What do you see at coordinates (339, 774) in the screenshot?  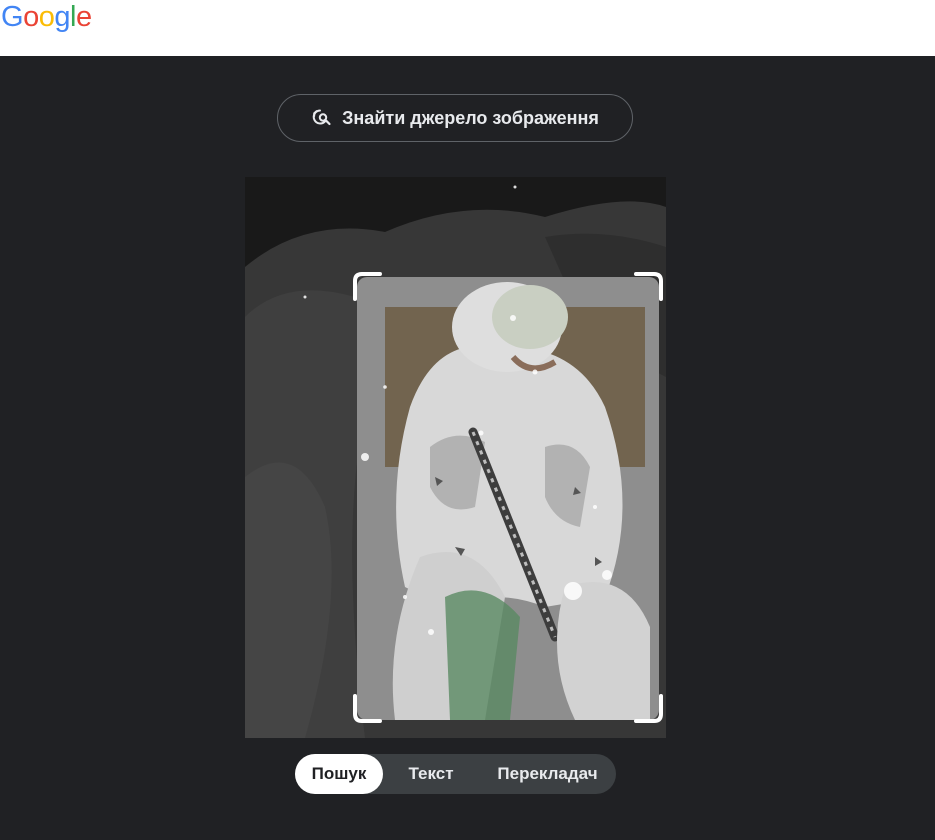 I see `tab-search: Пошук` at bounding box center [339, 774].